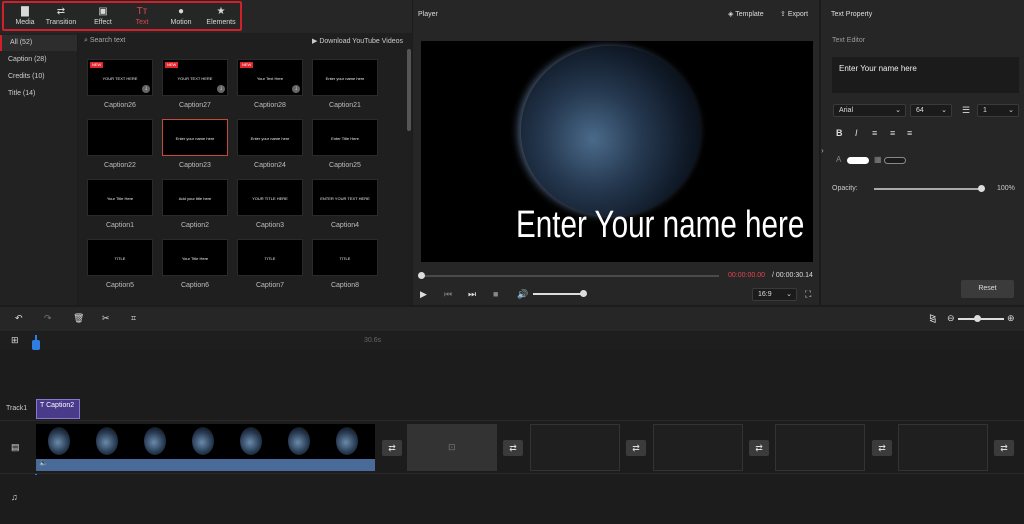 This screenshot has width=1024, height=524. What do you see at coordinates (15, 340) in the screenshot?
I see `add-track-icon: ⊞` at bounding box center [15, 340].